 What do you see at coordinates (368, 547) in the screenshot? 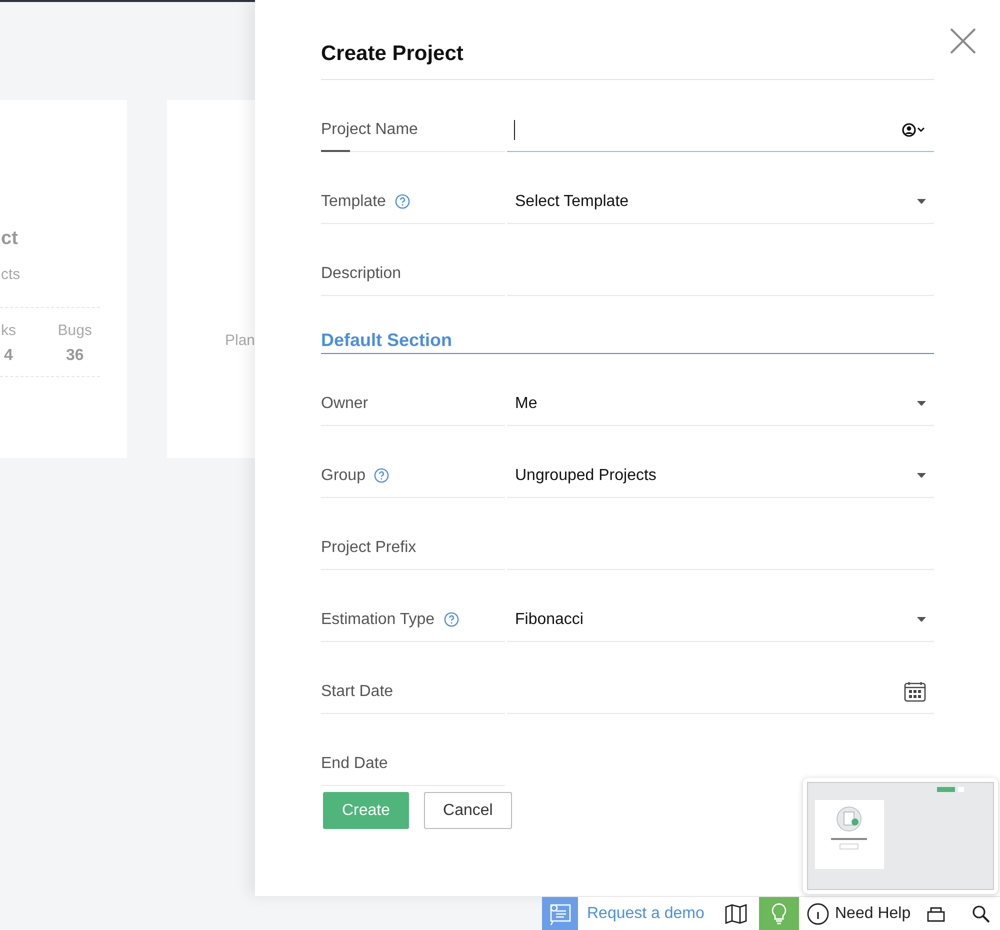
I see `field-label: Project Prefix` at bounding box center [368, 547].